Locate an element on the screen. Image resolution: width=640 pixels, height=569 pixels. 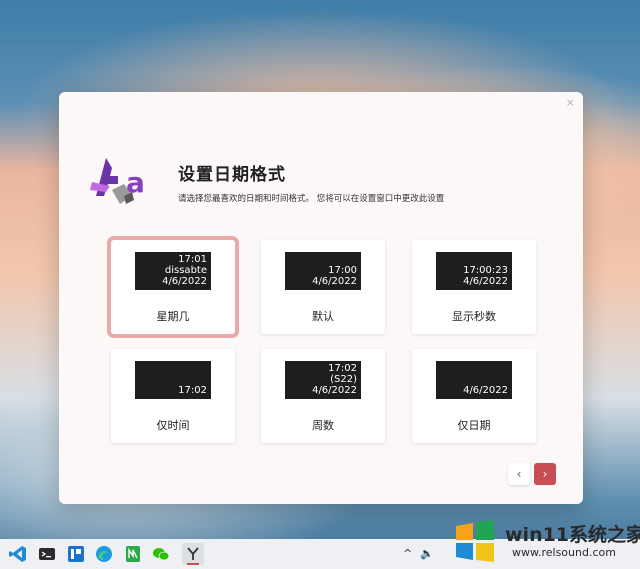
chevron-up-icon: ^ is located at coordinates (407, 553).